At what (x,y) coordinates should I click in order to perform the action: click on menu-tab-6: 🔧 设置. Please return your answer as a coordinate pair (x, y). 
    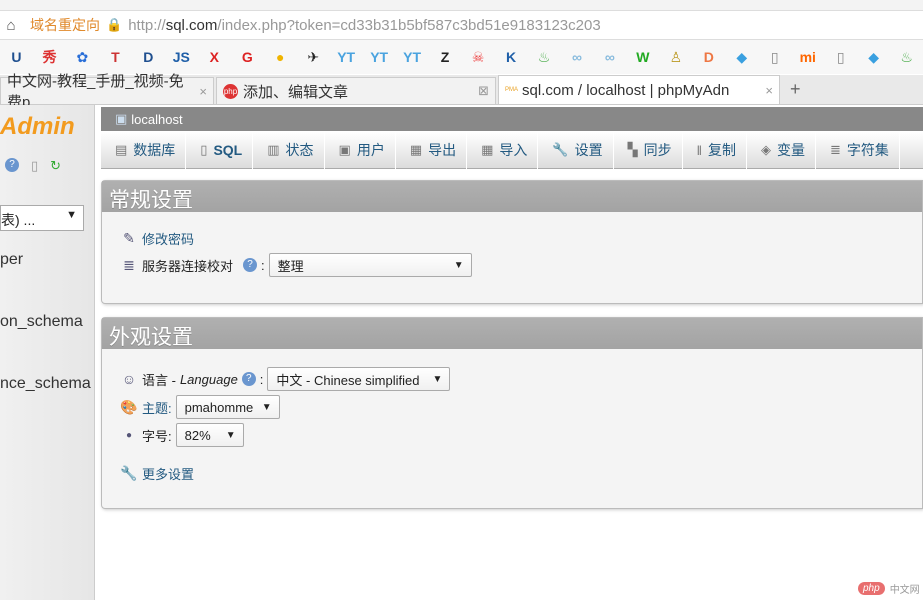
    Looking at the image, I should click on (576, 150).